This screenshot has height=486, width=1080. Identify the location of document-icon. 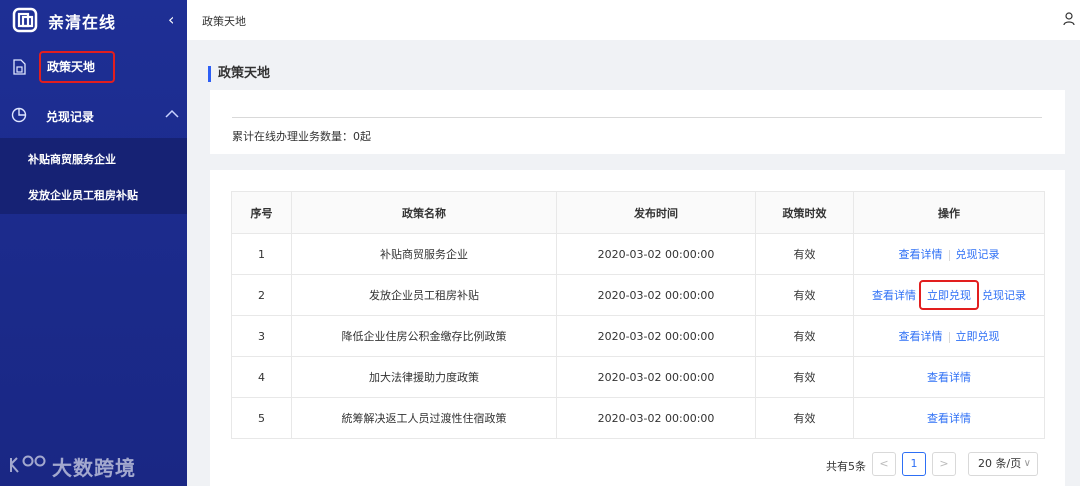
(19, 67).